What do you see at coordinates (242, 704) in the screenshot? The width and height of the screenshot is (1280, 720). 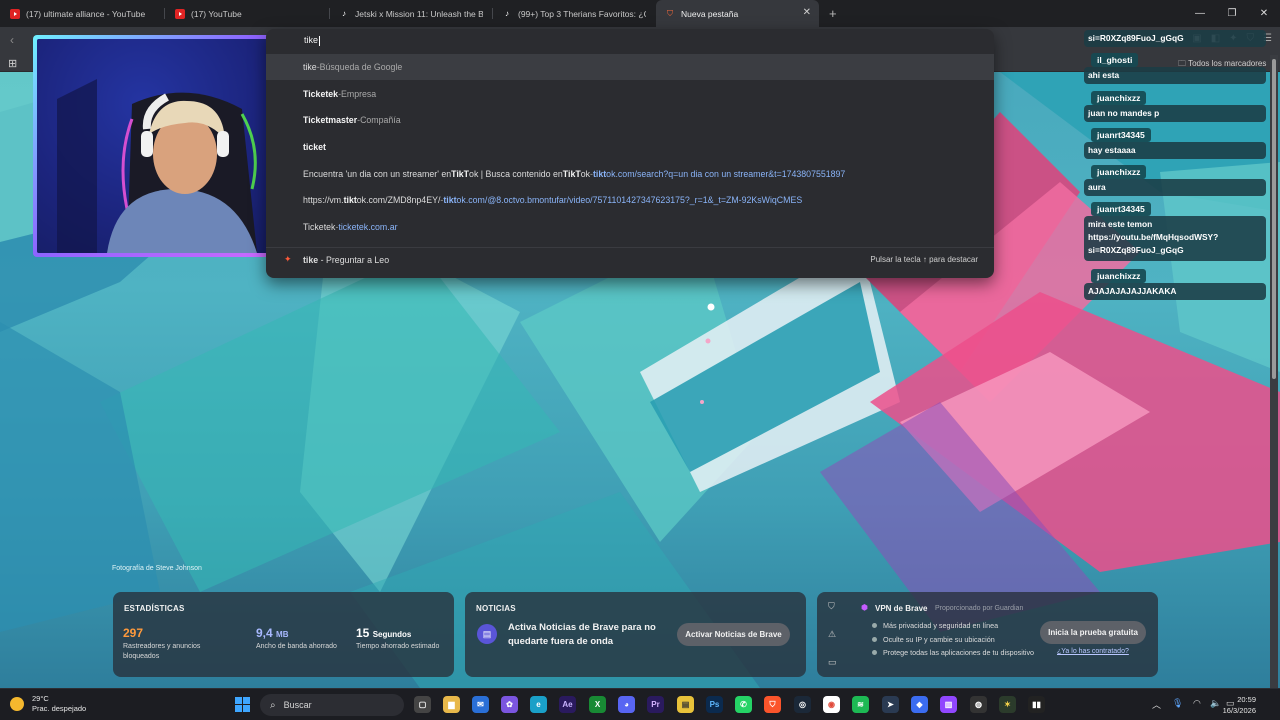 I see `windows-start-icon` at bounding box center [242, 704].